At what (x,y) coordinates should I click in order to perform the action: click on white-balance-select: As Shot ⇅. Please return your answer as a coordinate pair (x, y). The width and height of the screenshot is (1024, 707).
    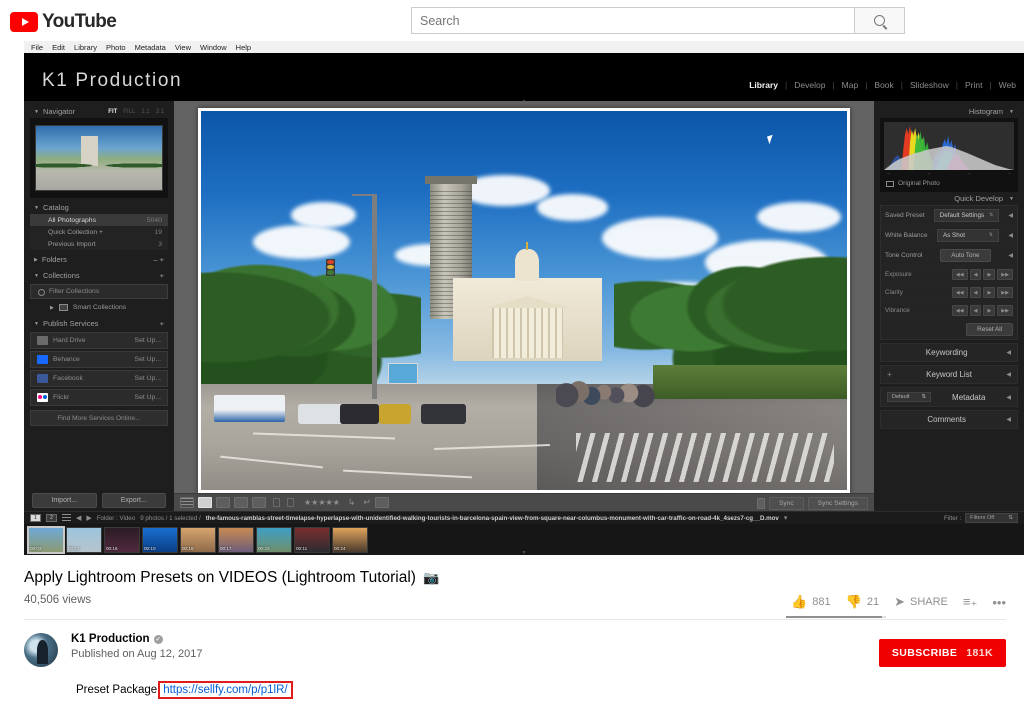
    Looking at the image, I should click on (967, 235).